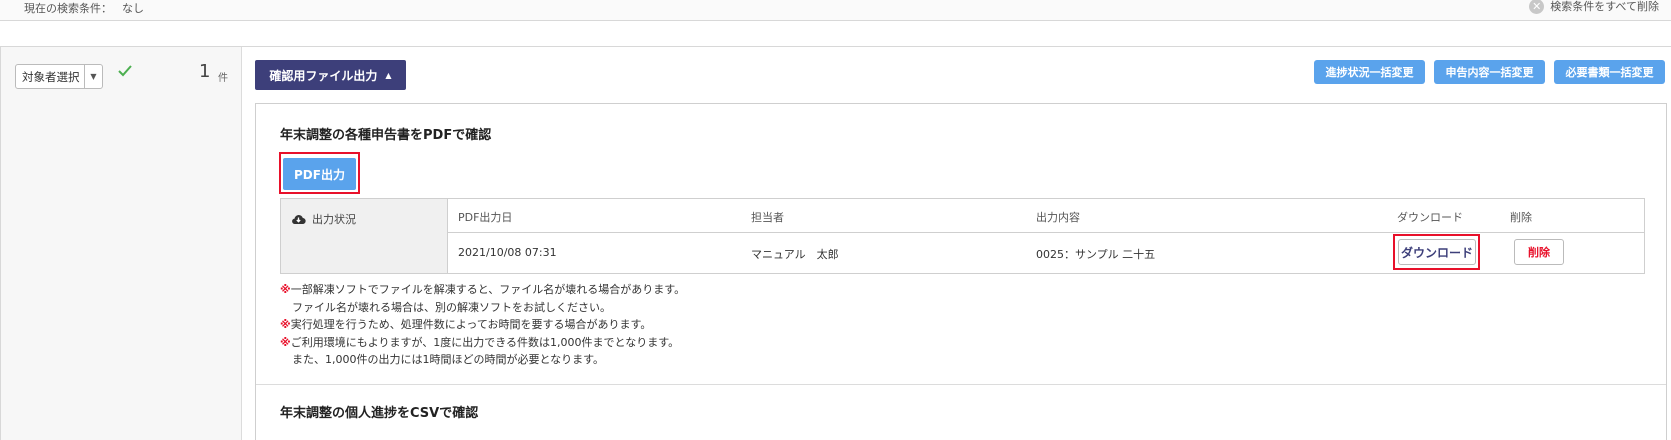  What do you see at coordinates (299, 219) in the screenshot?
I see `cloud-download-icon` at bounding box center [299, 219].